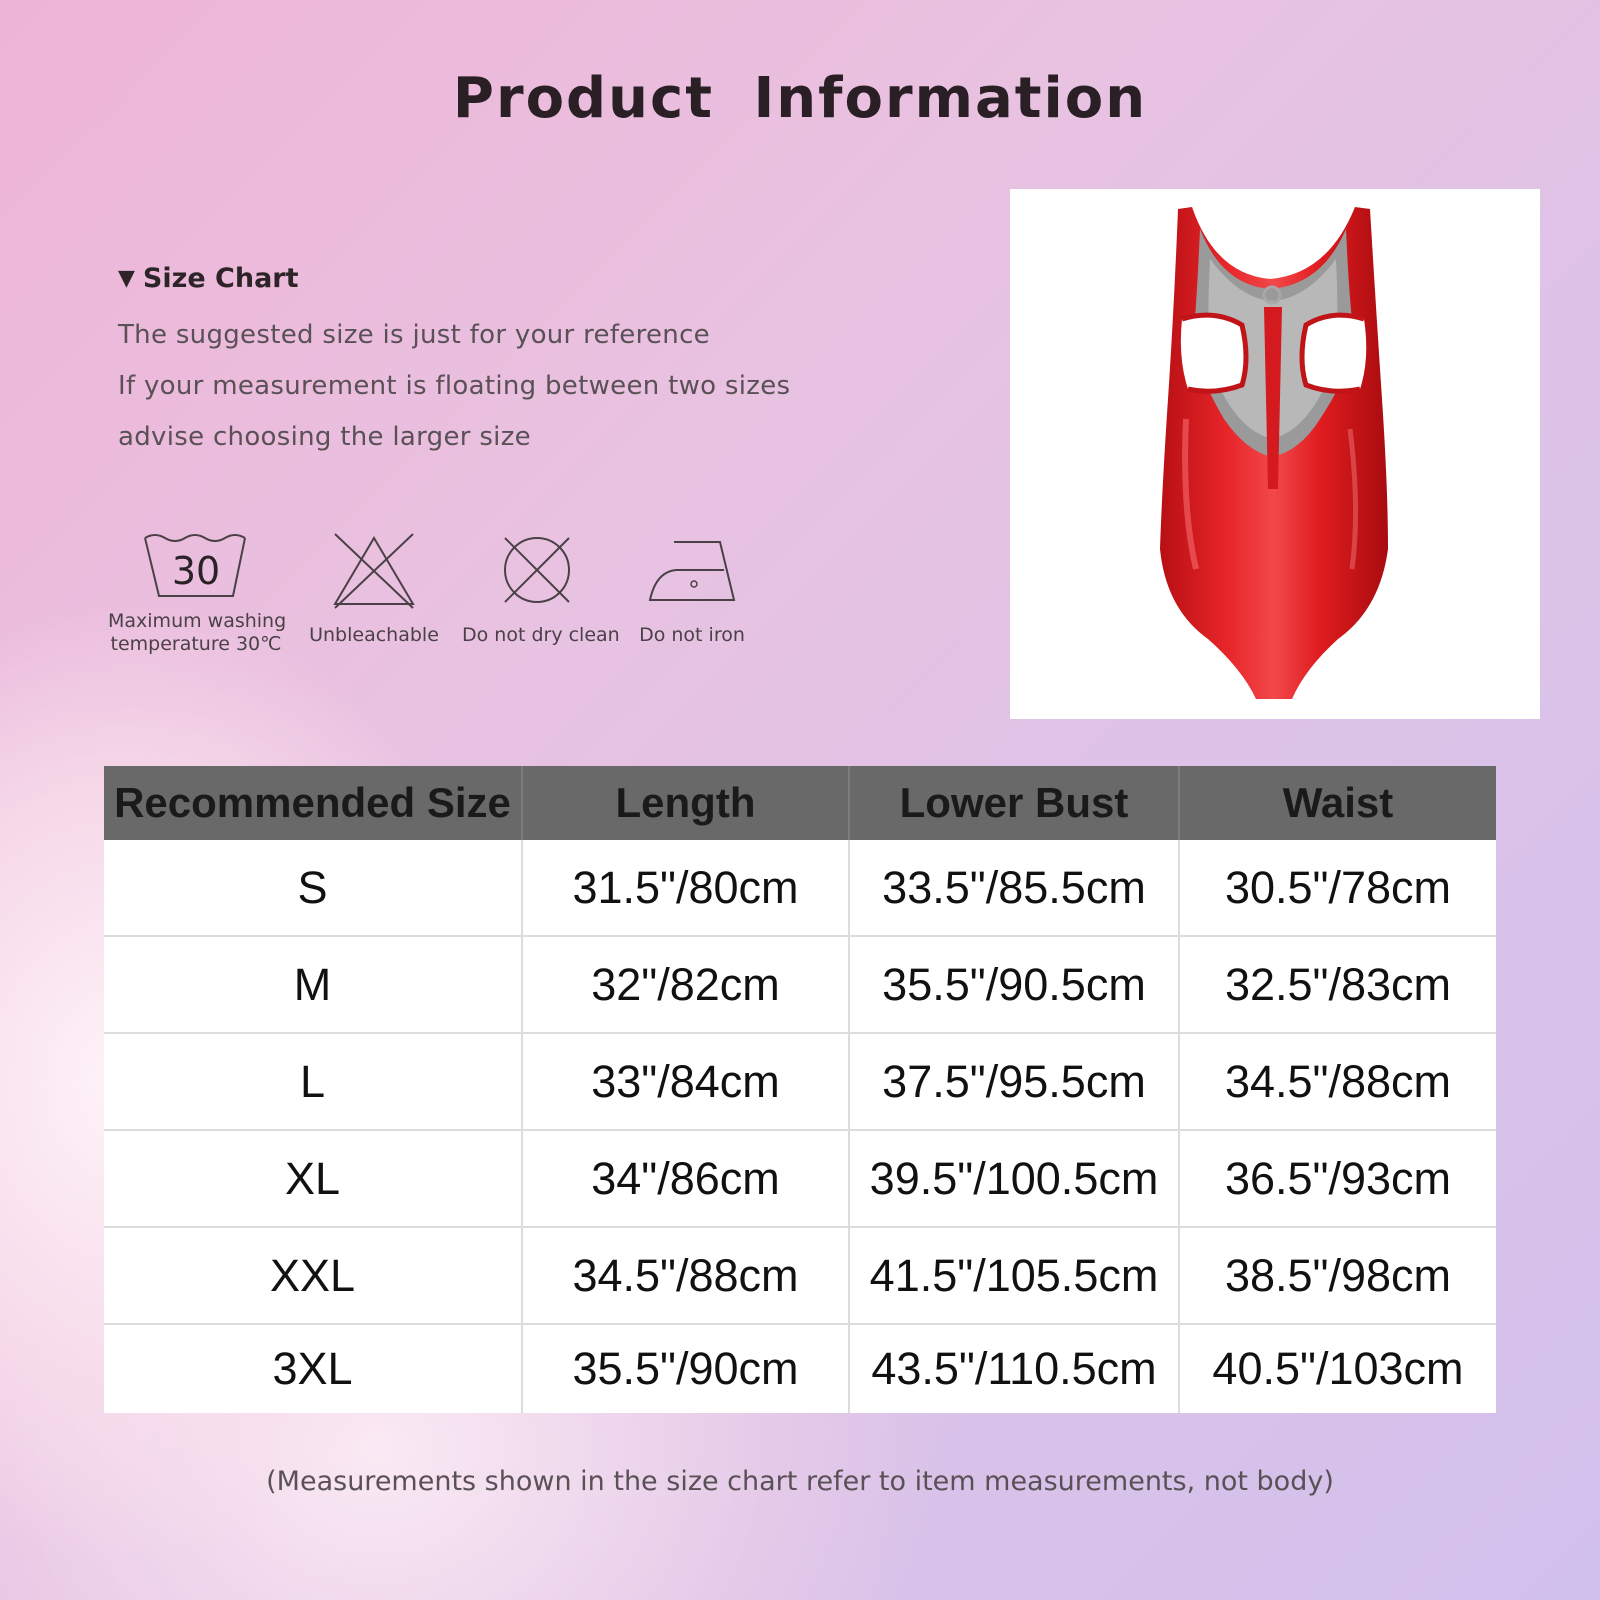 Image resolution: width=1600 pixels, height=1600 pixels. I want to click on cell-waist: 36.5"/93cm, so click(1337, 1179).